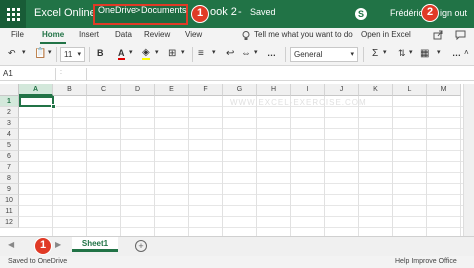 The width and height of the screenshot is (474, 268). I want to click on next-sheet-icon: ▶, so click(58, 244).